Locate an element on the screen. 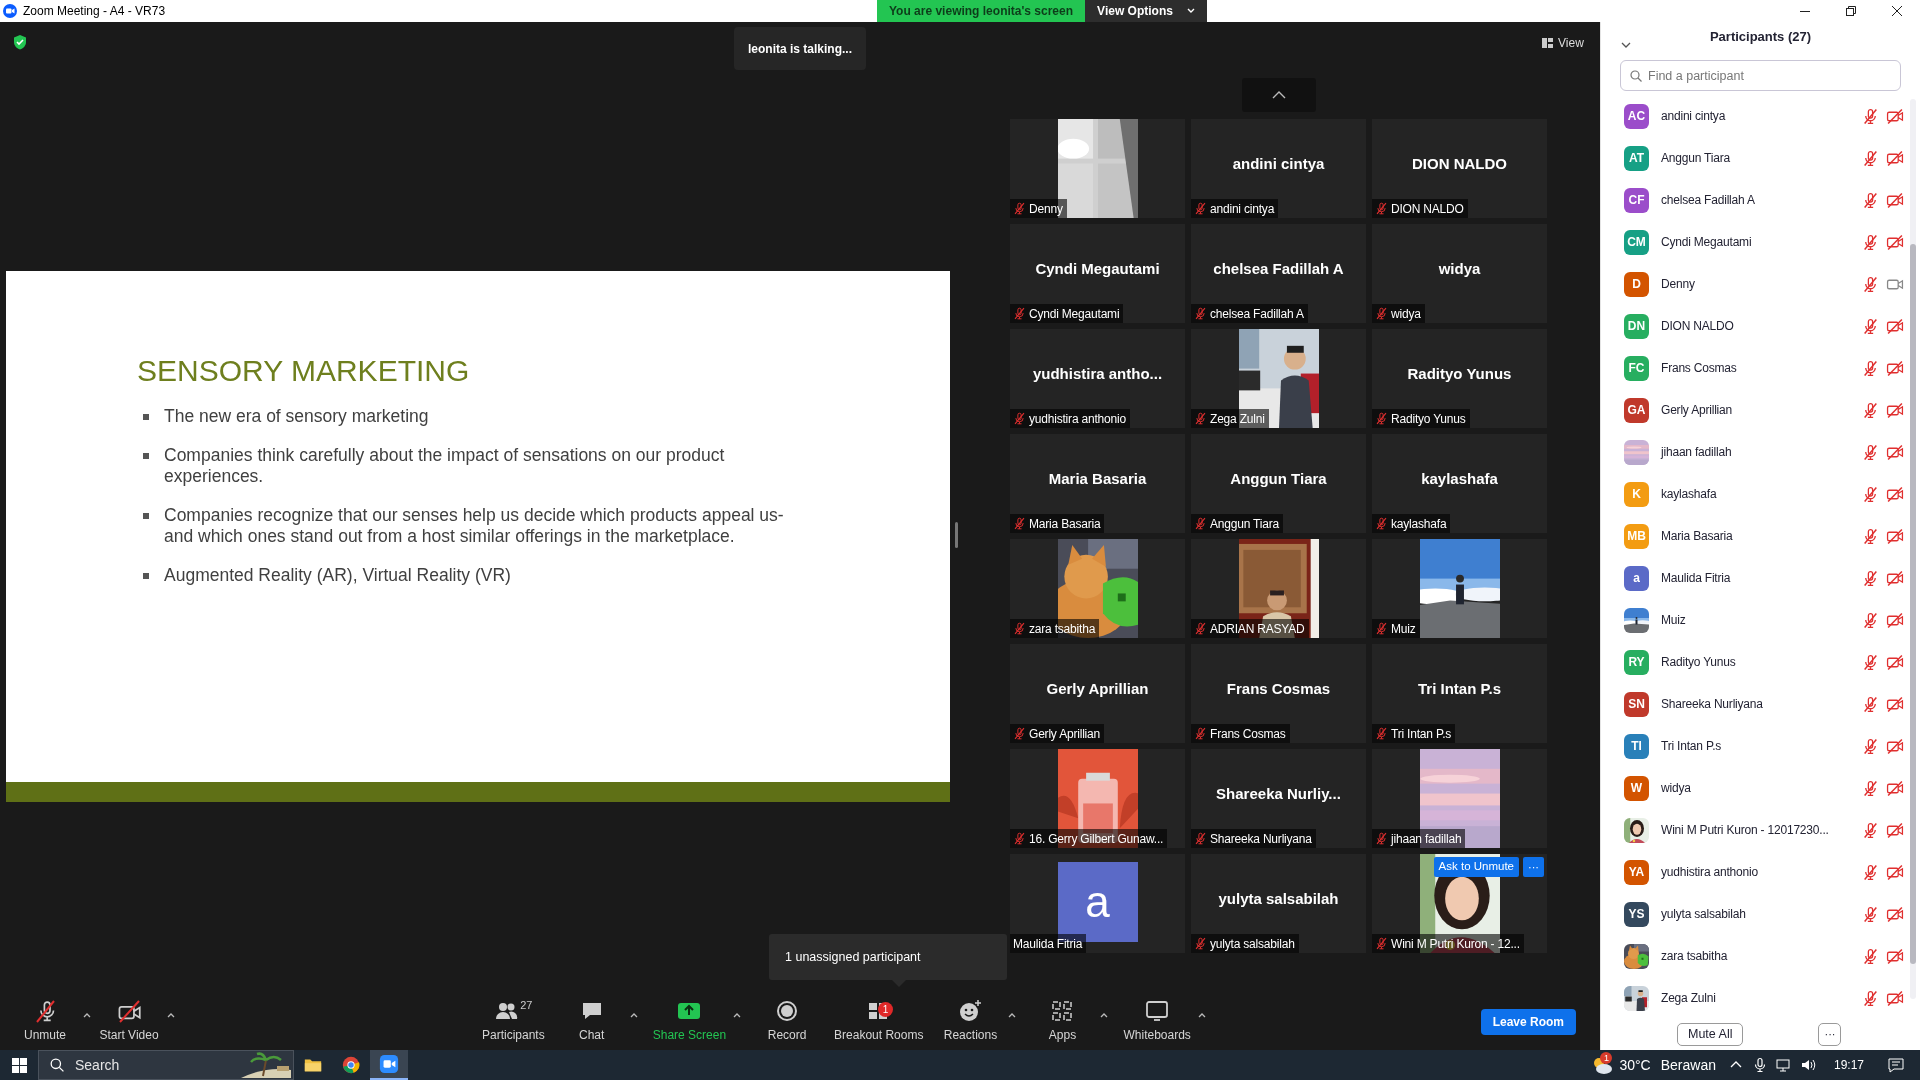 This screenshot has width=1920, height=1080. close-icon is located at coordinates (1897, 11).